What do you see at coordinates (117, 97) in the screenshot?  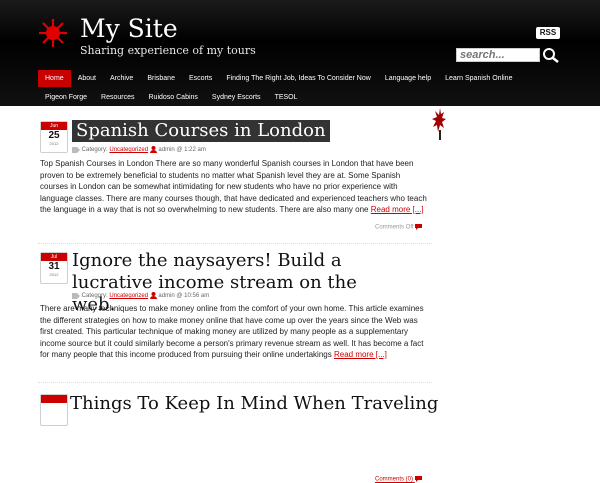 I see `nav-item-resources: Resources` at bounding box center [117, 97].